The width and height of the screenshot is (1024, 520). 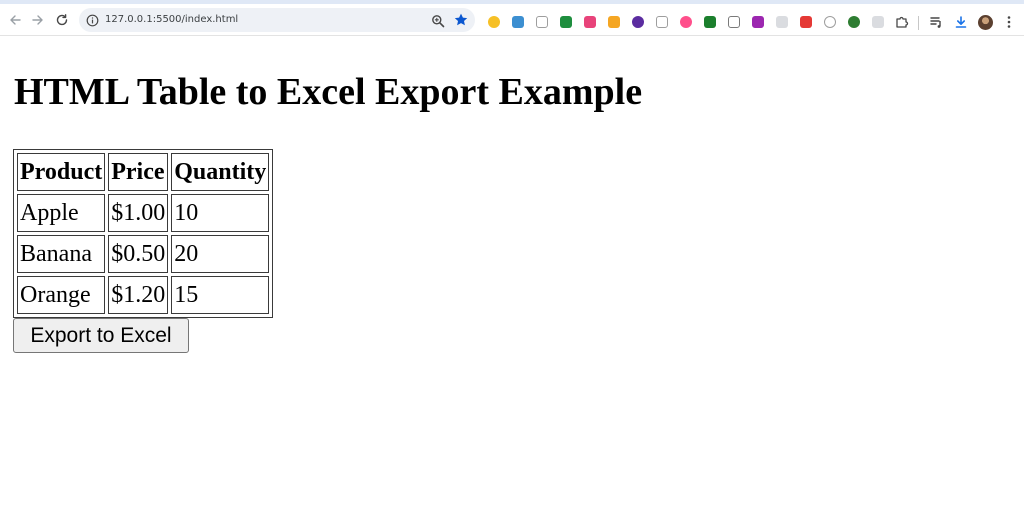 I want to click on column-header-product: Product, so click(x=61, y=172).